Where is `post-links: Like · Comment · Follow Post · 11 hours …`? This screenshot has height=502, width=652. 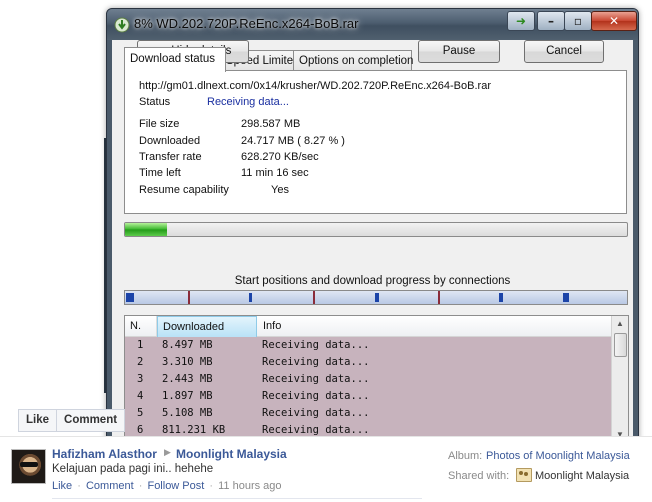 post-links: Like · Comment · Follow Post · 11 hours … is located at coordinates (167, 486).